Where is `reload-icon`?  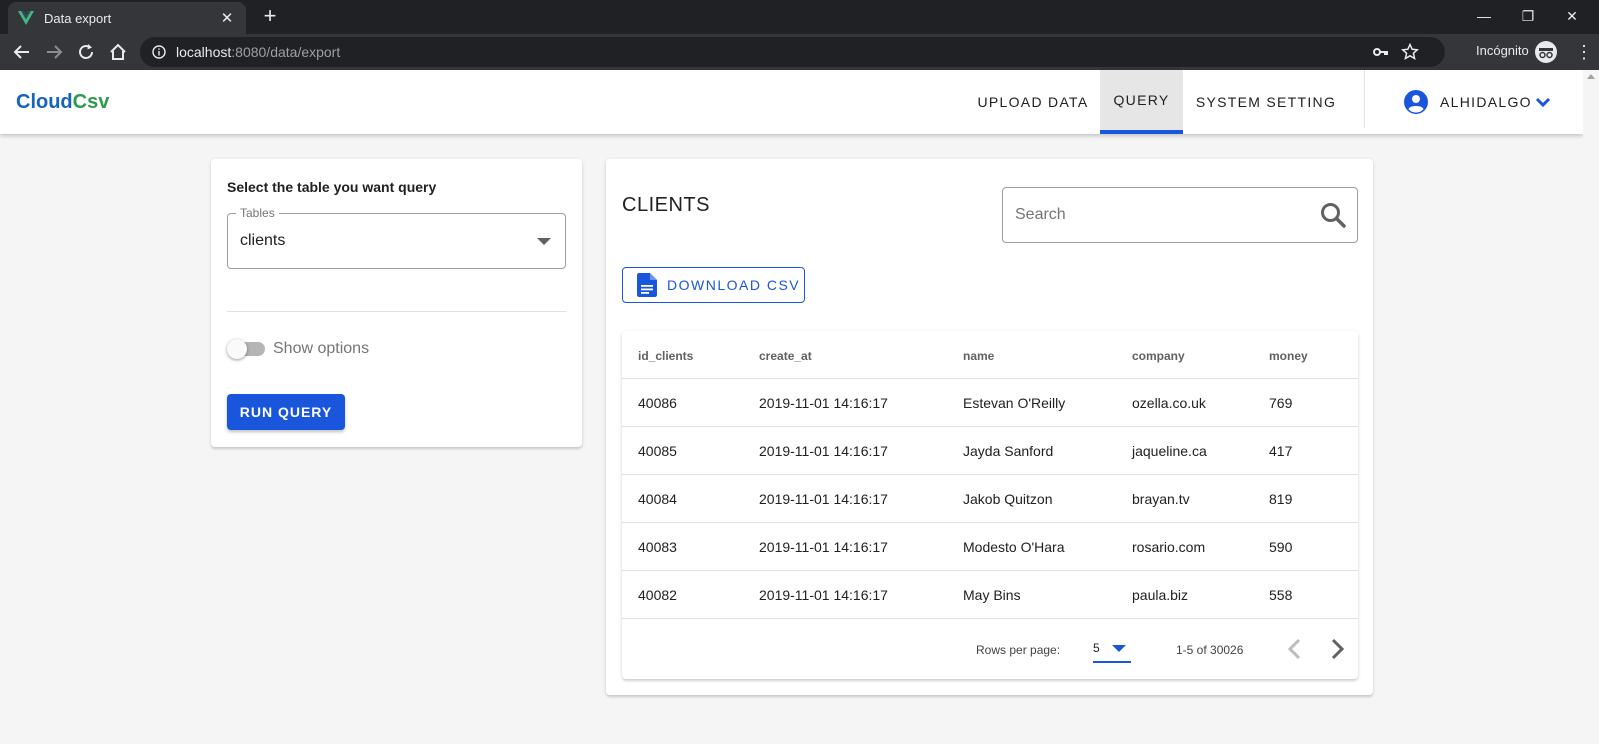
reload-icon is located at coordinates (86, 51).